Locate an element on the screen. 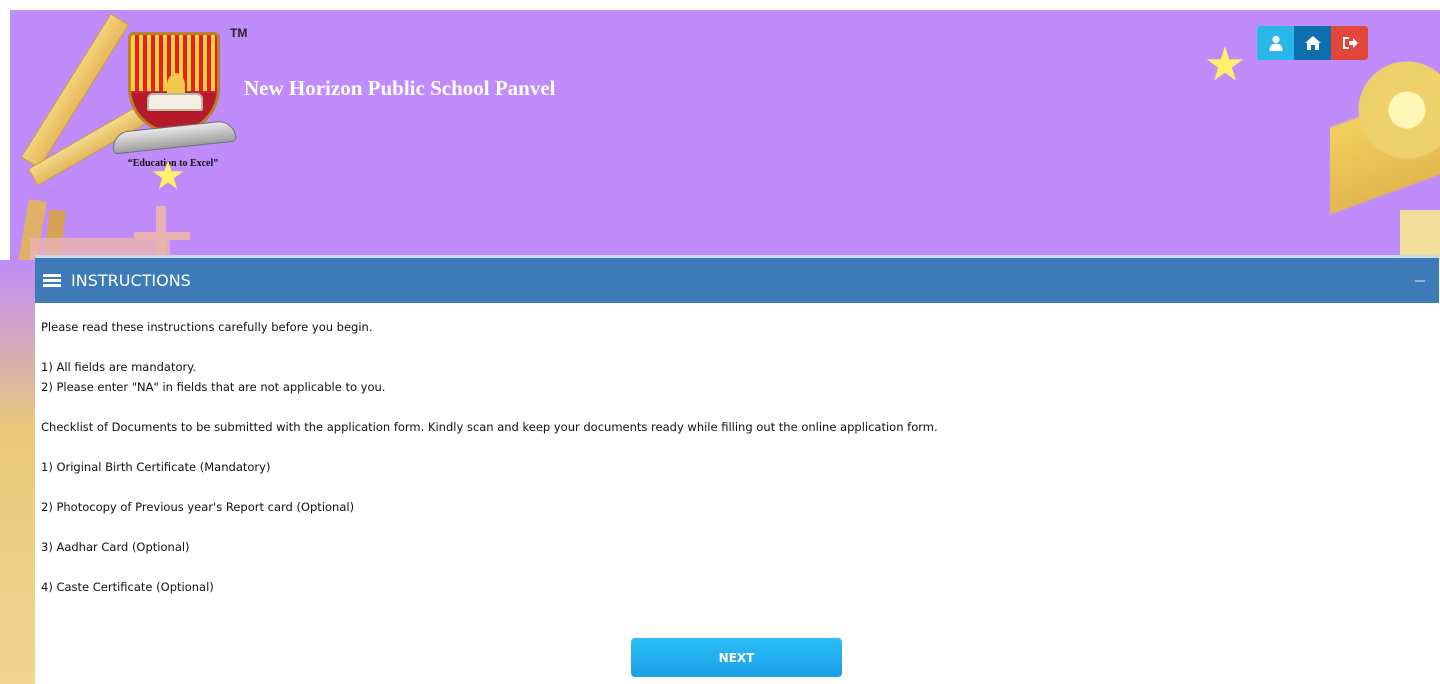 This screenshot has height=684, width=1440. rule-item: 1) All fields are mandatory. is located at coordinates (119, 367).